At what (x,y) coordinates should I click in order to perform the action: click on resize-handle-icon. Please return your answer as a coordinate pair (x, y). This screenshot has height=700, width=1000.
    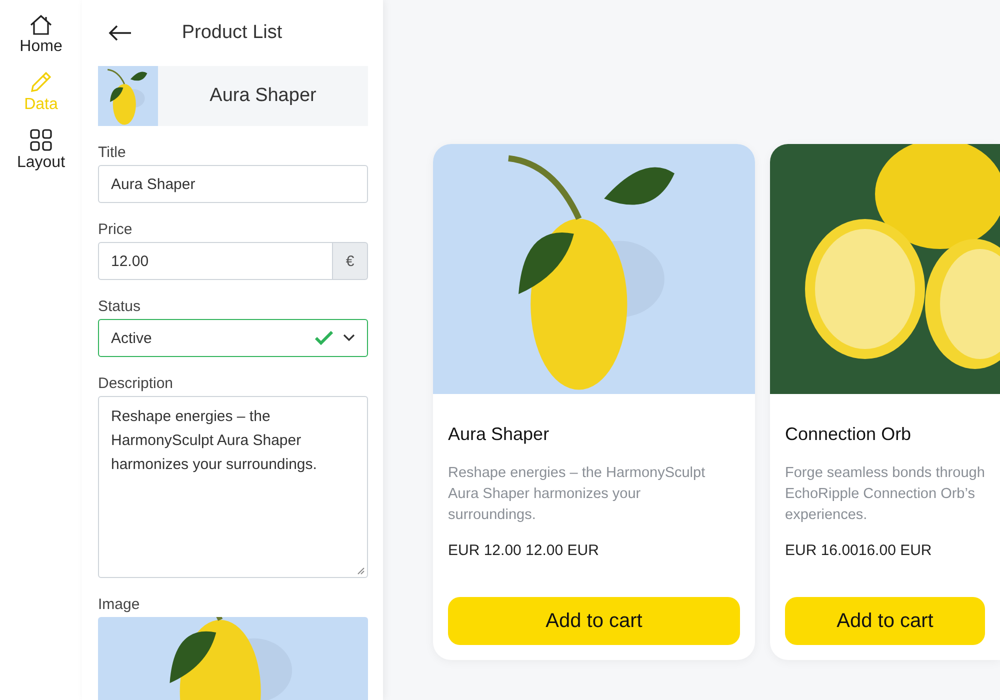
    Looking at the image, I should click on (361, 571).